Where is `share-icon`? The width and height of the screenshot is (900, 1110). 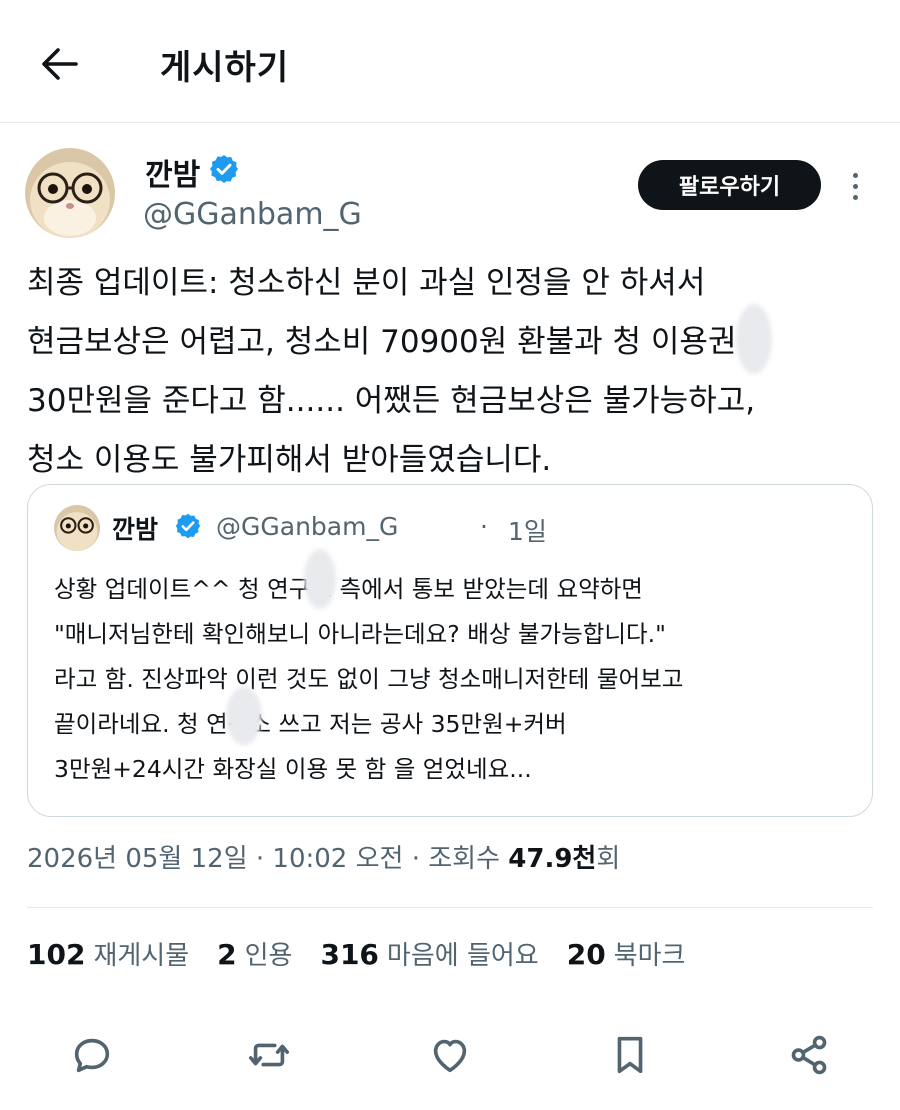
share-icon is located at coordinates (809, 1055).